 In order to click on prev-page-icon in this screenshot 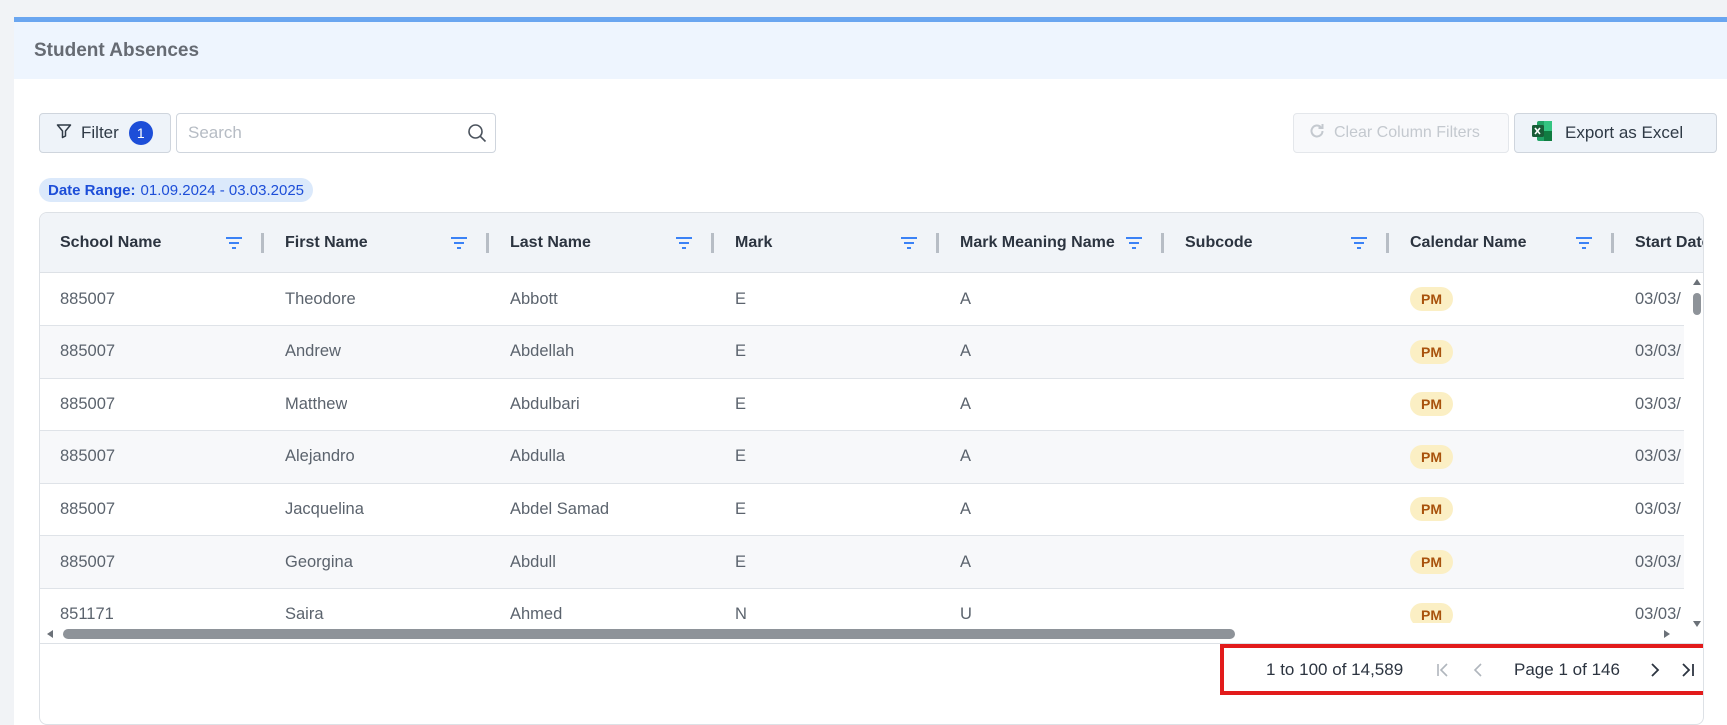, I will do `click(1478, 670)`.